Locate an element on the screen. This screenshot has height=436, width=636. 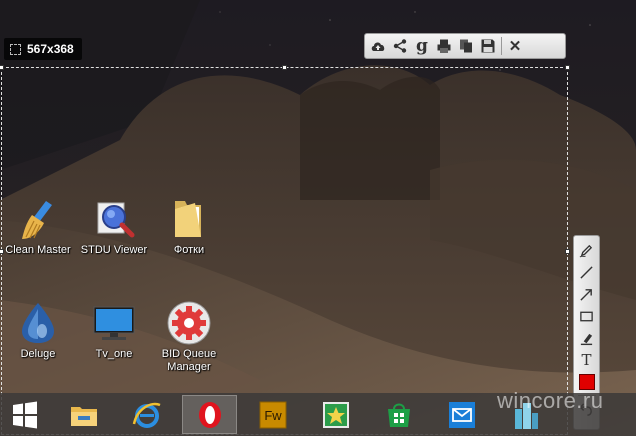
desktop-icon-label: Clean Master is located at coordinates (38, 250).